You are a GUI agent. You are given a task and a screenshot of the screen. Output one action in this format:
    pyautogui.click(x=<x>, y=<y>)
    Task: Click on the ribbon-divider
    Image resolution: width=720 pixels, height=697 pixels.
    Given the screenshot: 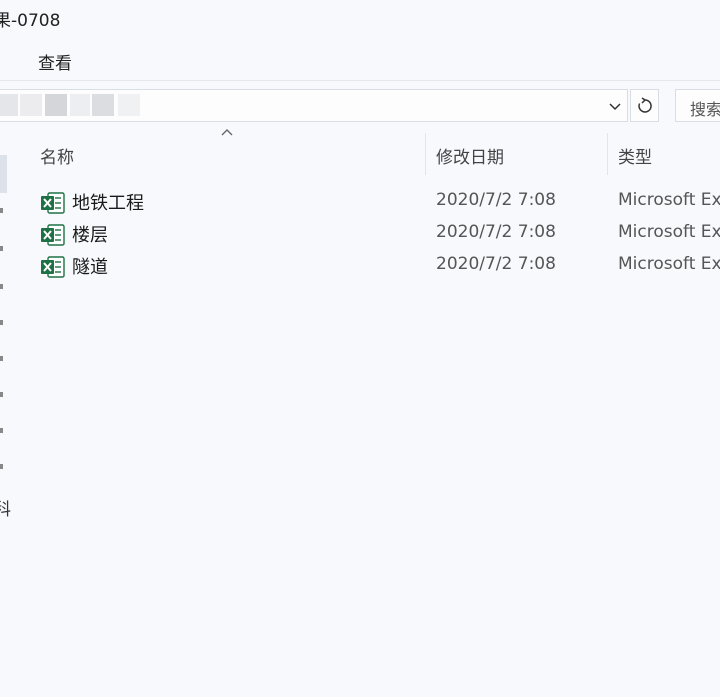 What is the action you would take?
    pyautogui.click(x=360, y=80)
    